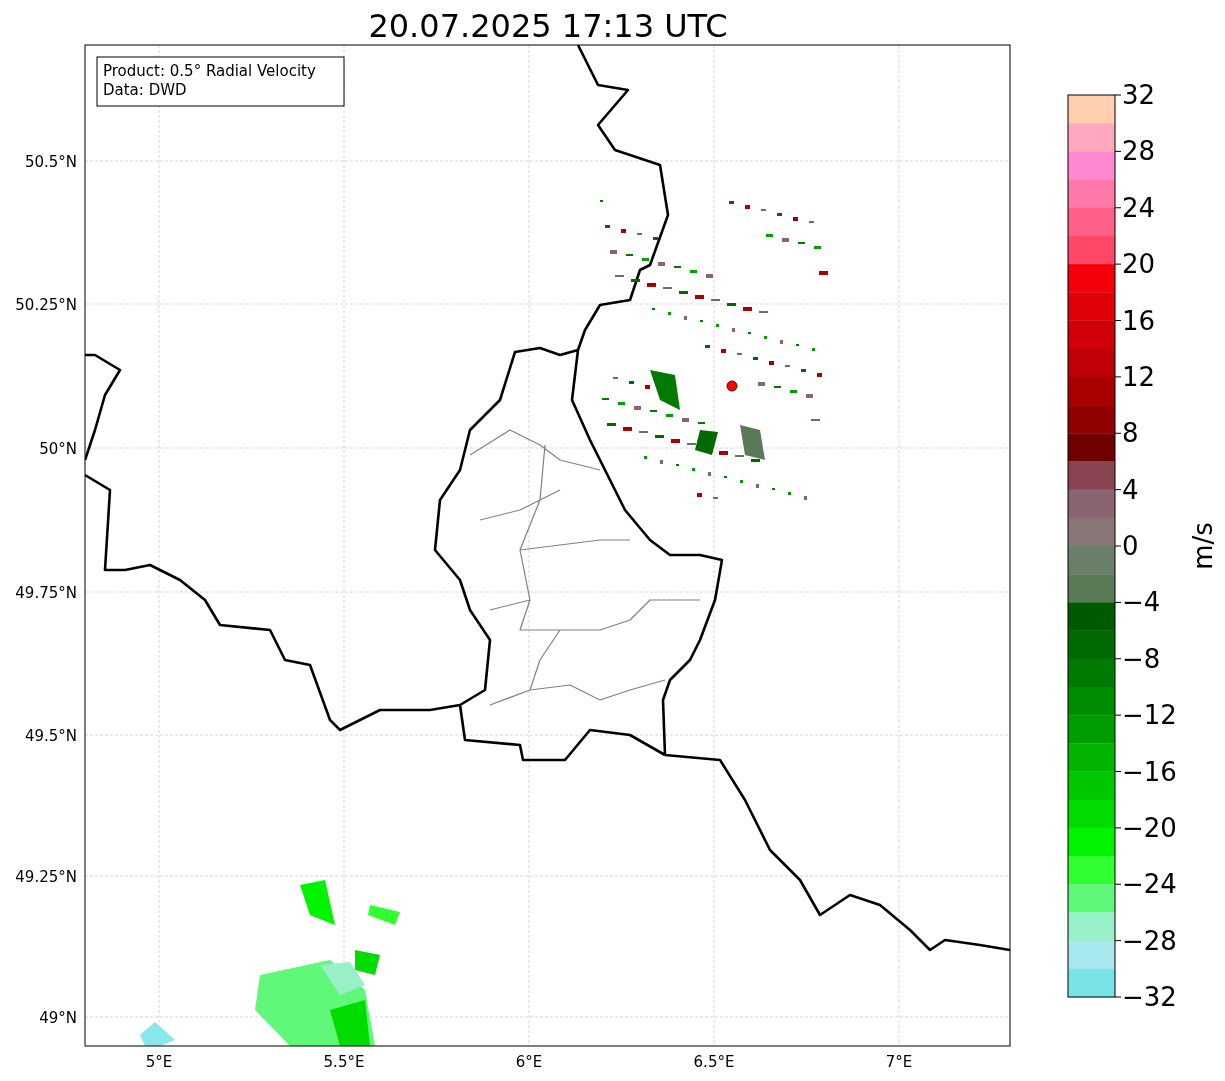 The height and width of the screenshot is (1081, 1225). Describe the element at coordinates (529, 1062) in the screenshot. I see `longitude-label: 6°E` at that location.